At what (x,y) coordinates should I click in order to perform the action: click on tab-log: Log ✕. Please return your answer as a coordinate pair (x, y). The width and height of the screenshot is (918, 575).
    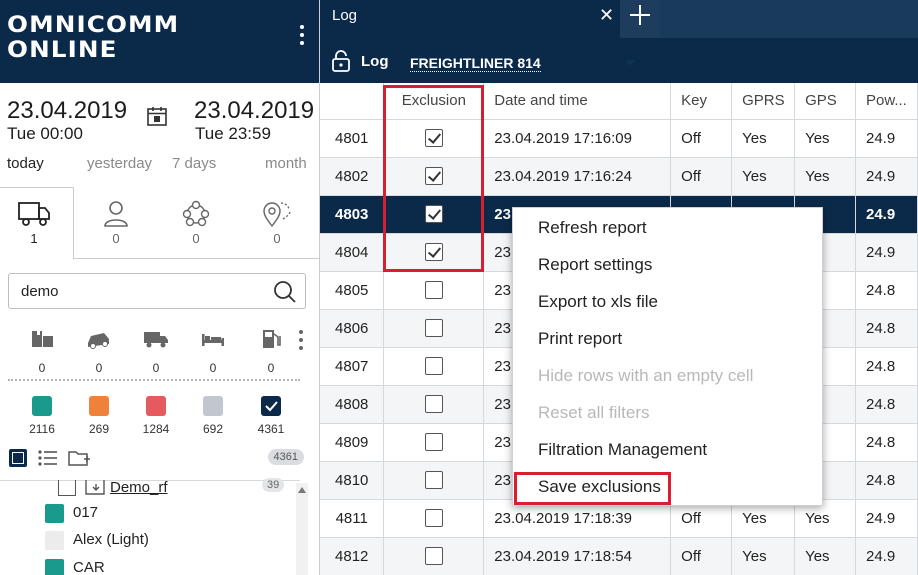
    Looking at the image, I should click on (470, 19).